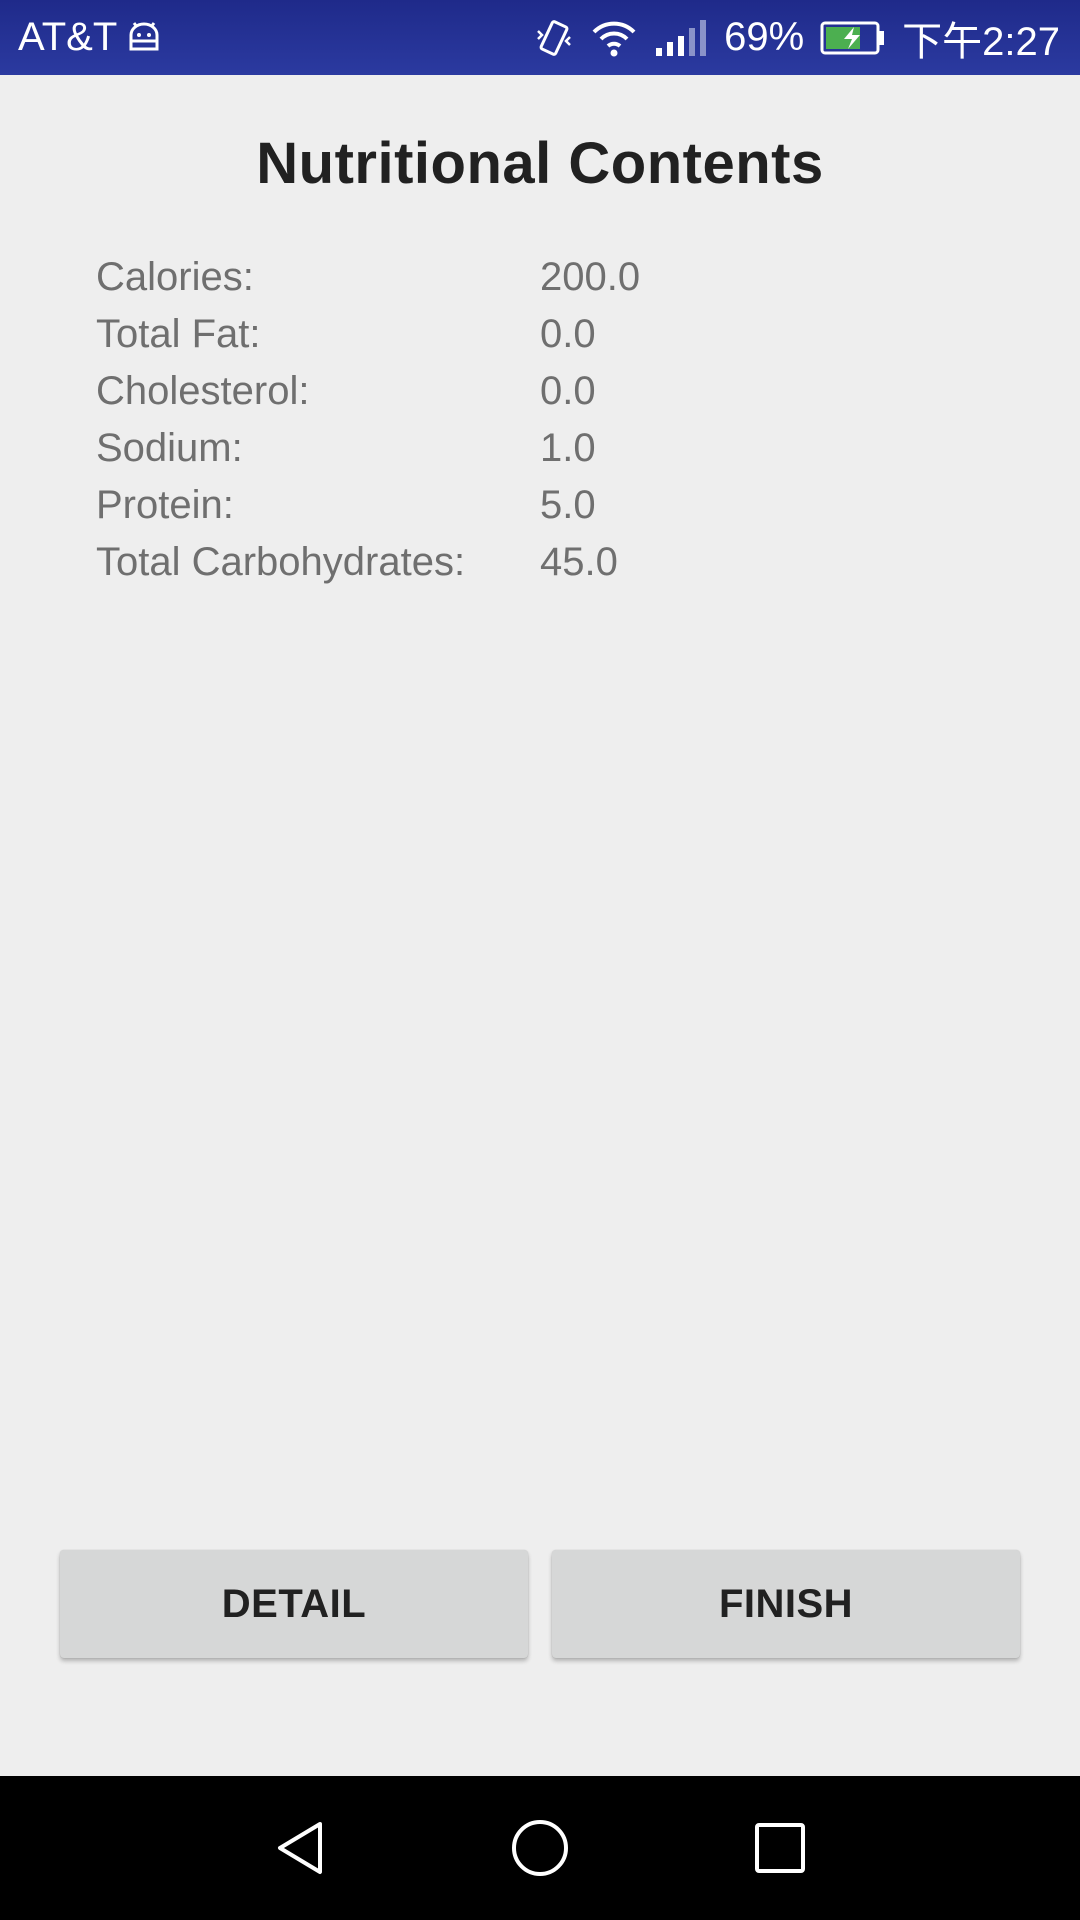  Describe the element at coordinates (981, 41) in the screenshot. I see `clock: 下午2:27` at that location.